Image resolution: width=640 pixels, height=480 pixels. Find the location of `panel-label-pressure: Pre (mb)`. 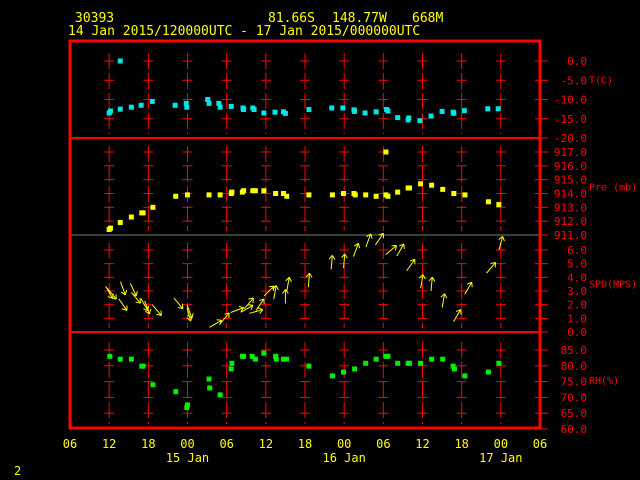

panel-label-pressure: Pre (mb) is located at coordinates (613, 188).